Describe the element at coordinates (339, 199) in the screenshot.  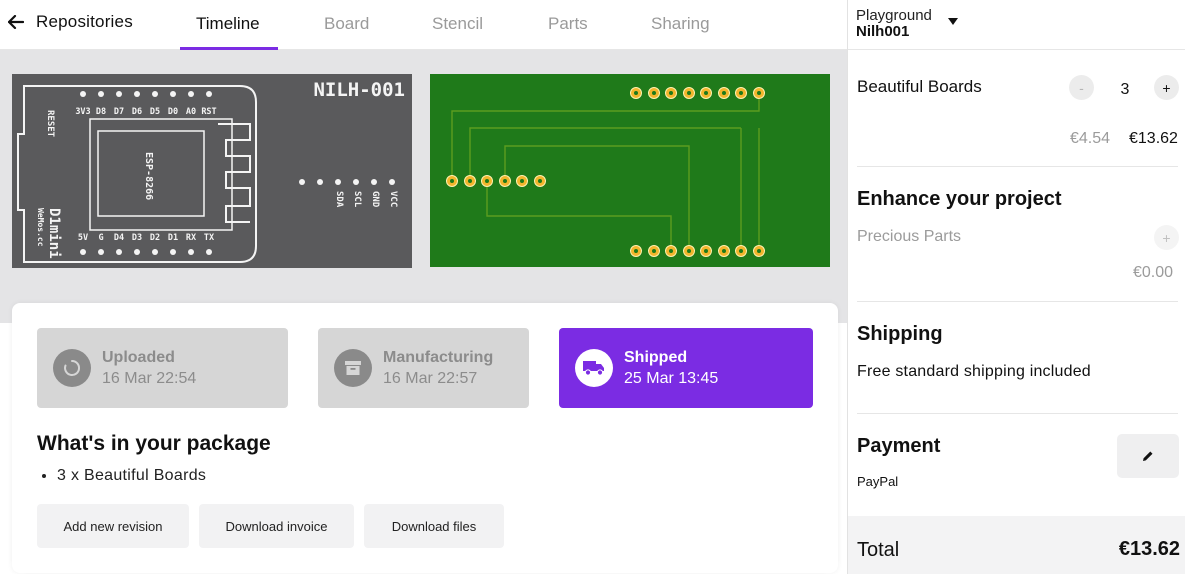
I see `i2c-pin-label: SDA` at that location.